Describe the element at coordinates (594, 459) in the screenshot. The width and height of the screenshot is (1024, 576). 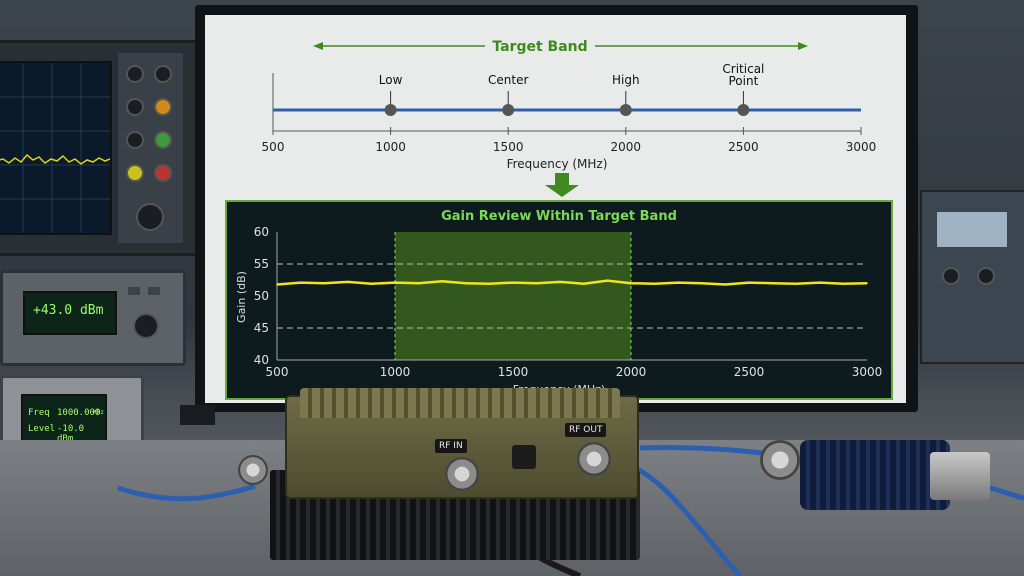
I see `rf-out-connector` at that location.